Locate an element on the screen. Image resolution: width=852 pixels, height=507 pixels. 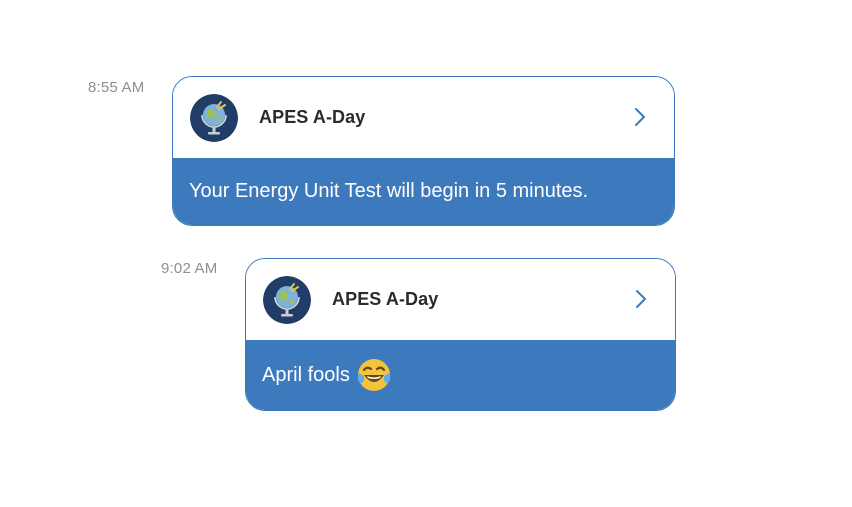
message-text: April fools is located at coordinates (306, 374).